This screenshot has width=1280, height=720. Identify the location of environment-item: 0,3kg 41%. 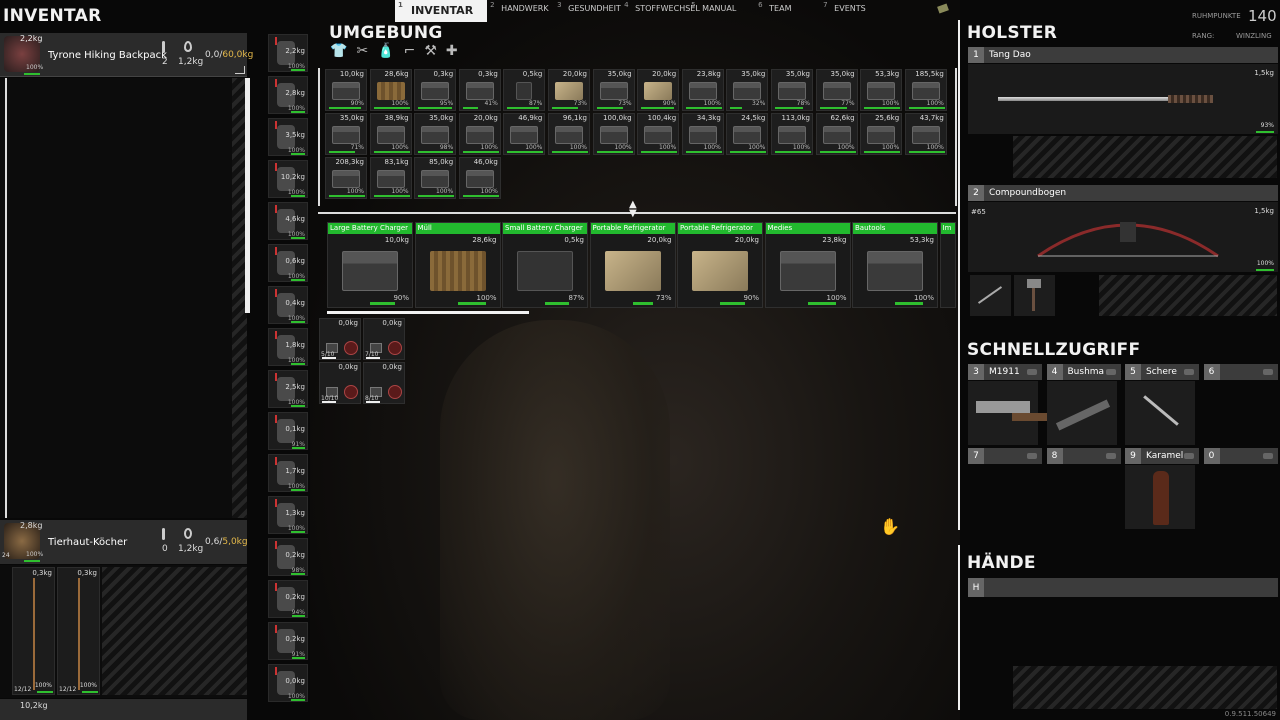
(479, 90).